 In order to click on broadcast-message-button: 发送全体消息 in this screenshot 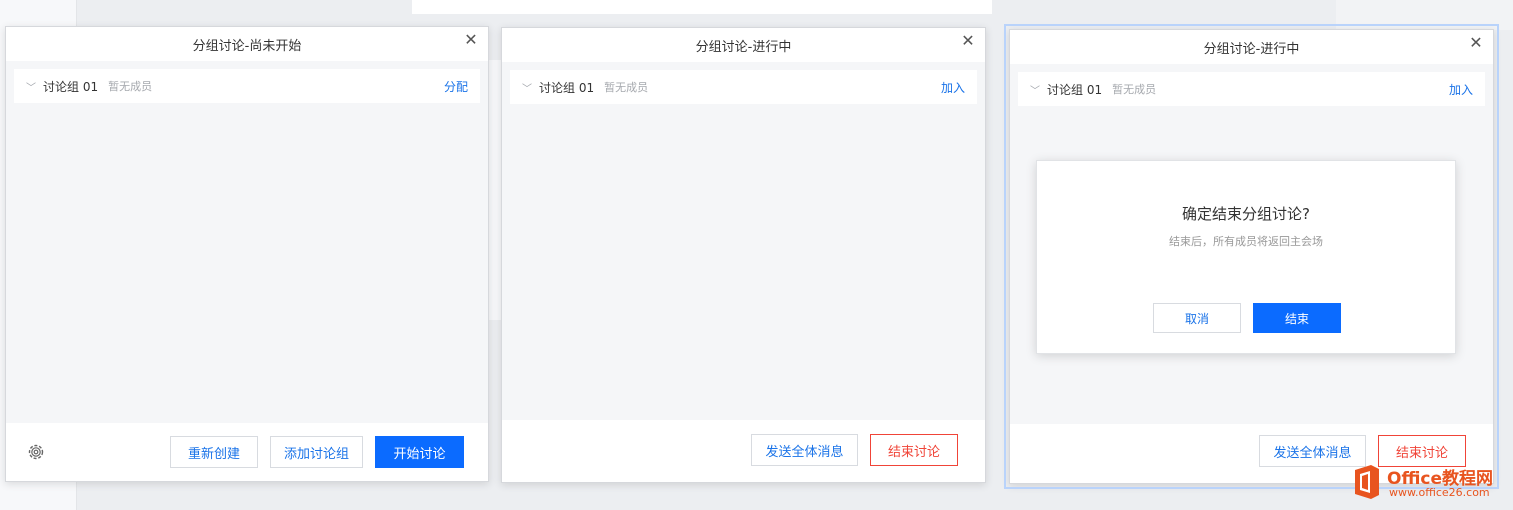, I will do `click(804, 450)`.